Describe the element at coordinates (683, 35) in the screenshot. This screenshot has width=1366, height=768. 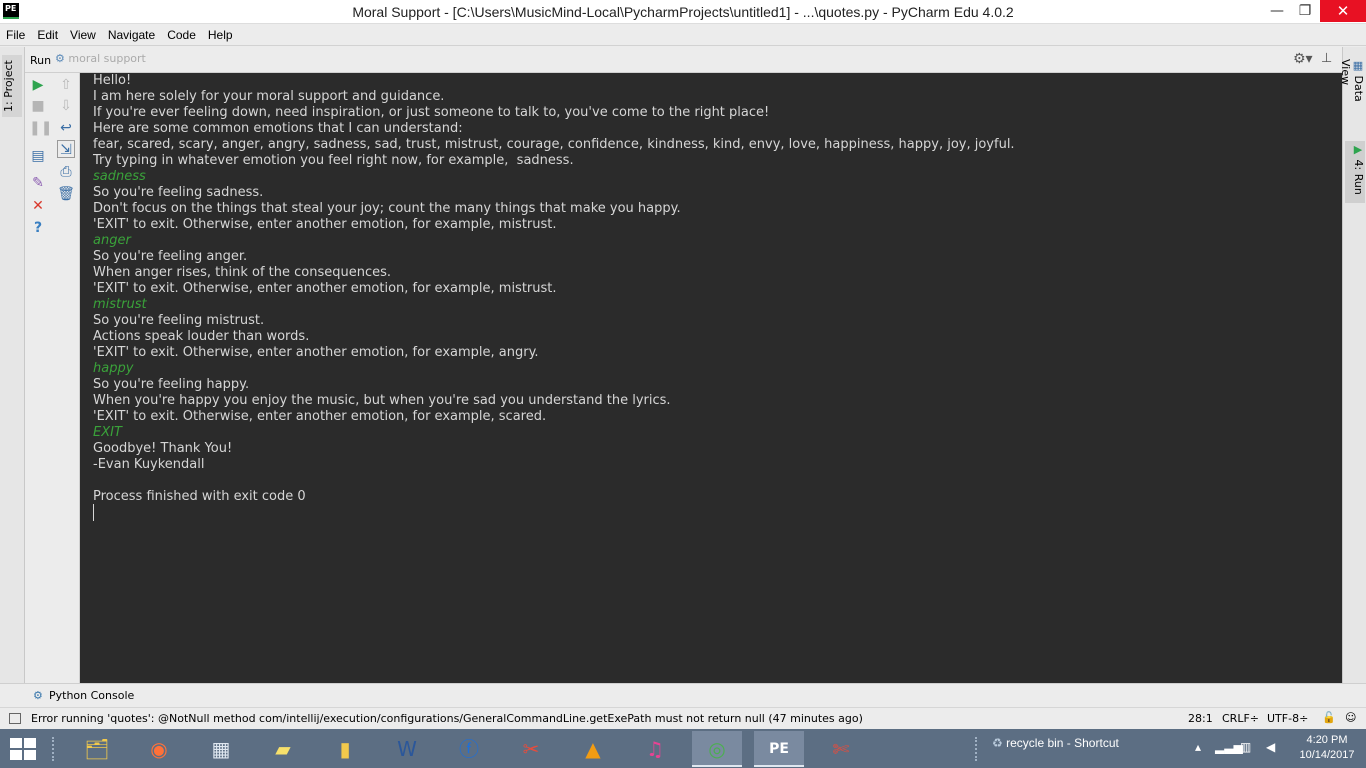
I see `menu-bar: File Edit View Navigate Code Help` at that location.